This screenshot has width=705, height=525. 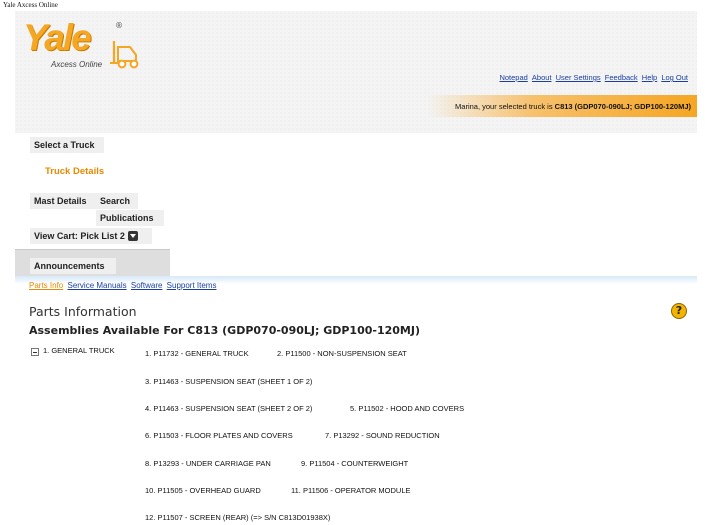 I want to click on part-link: 1. P11732 - GENERAL TRUCK, so click(x=197, y=353).